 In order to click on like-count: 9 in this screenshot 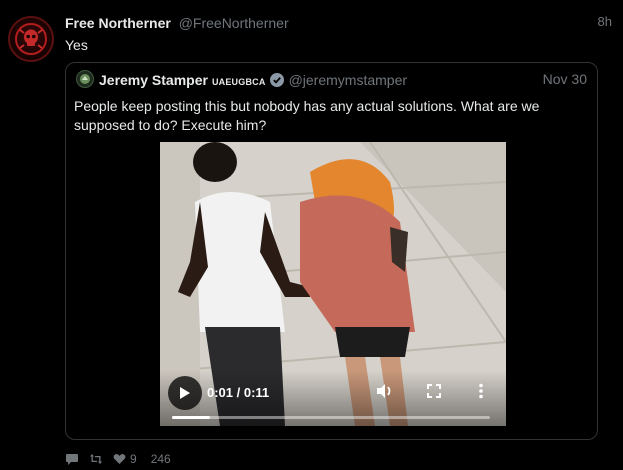, I will do `click(133, 459)`.